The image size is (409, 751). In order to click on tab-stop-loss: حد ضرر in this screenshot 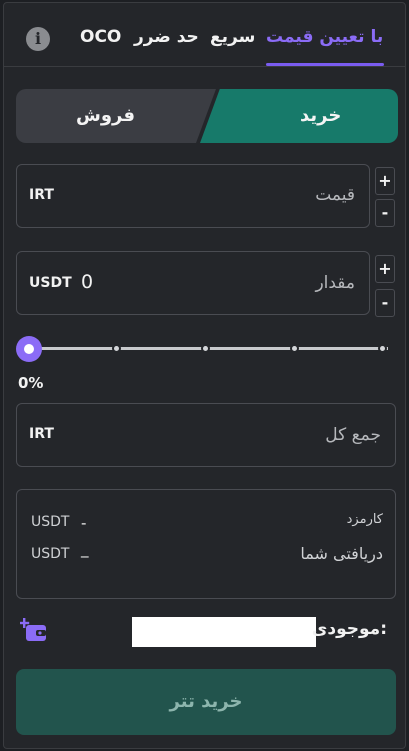, I will do `click(166, 37)`.